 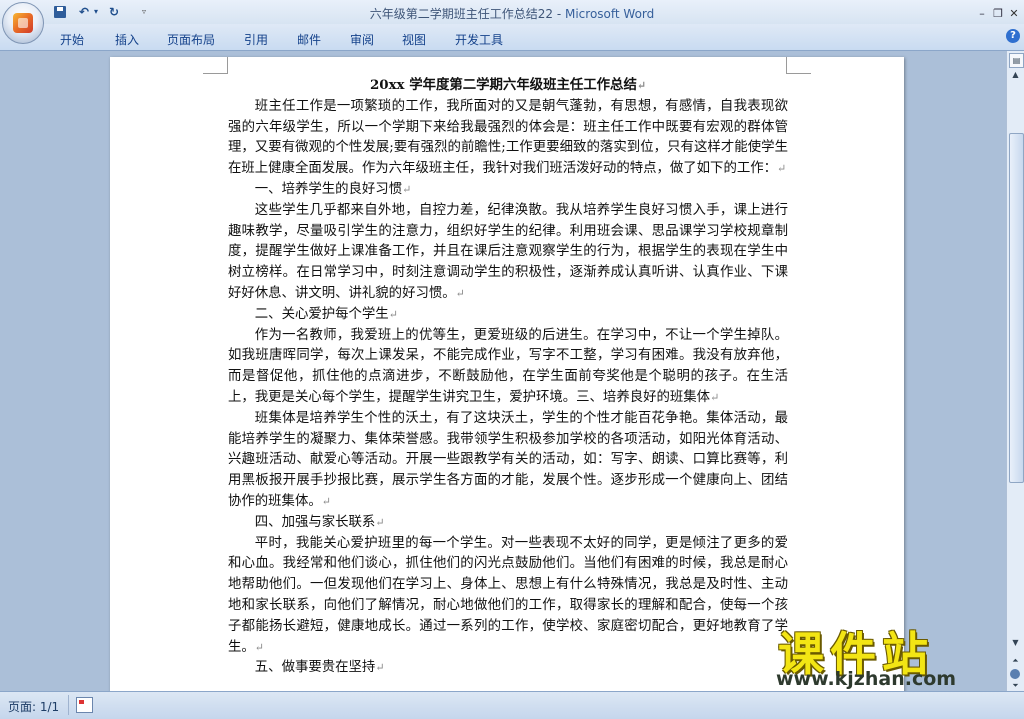 I want to click on view-ruler-icon: ▤, so click(x=1016, y=60).